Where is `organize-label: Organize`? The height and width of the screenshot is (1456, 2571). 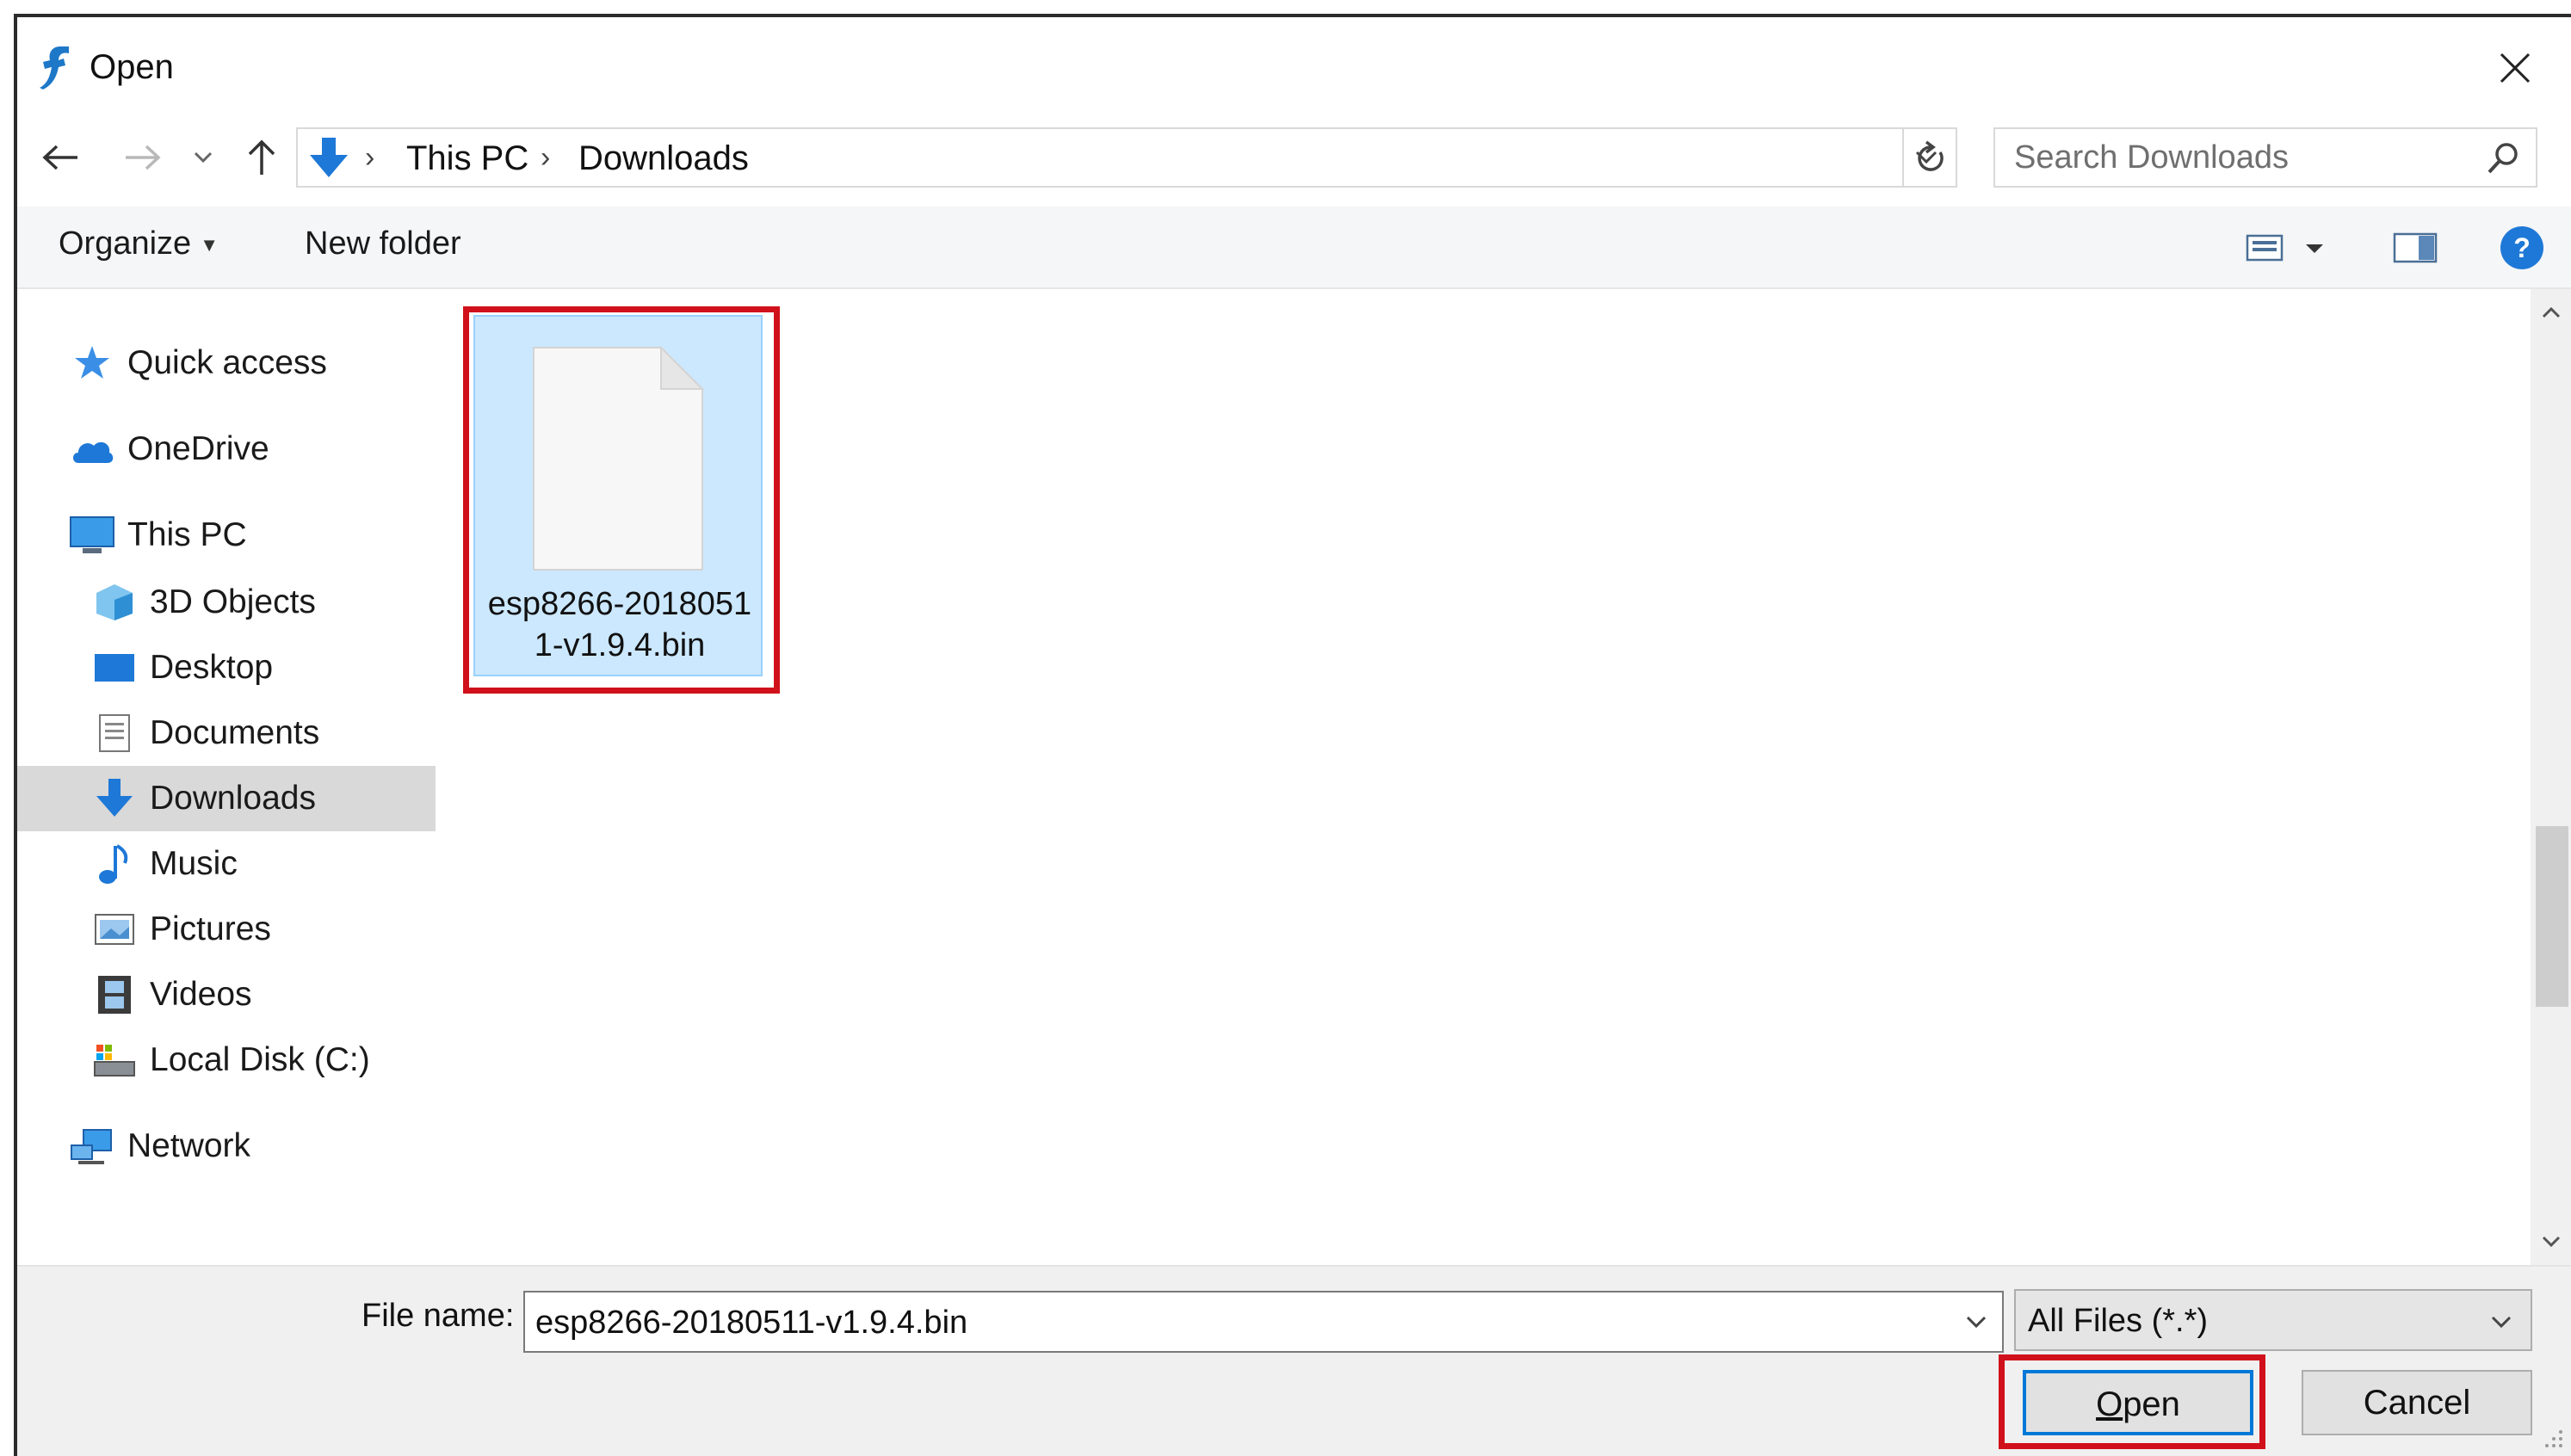 organize-label: Organize is located at coordinates (126, 243).